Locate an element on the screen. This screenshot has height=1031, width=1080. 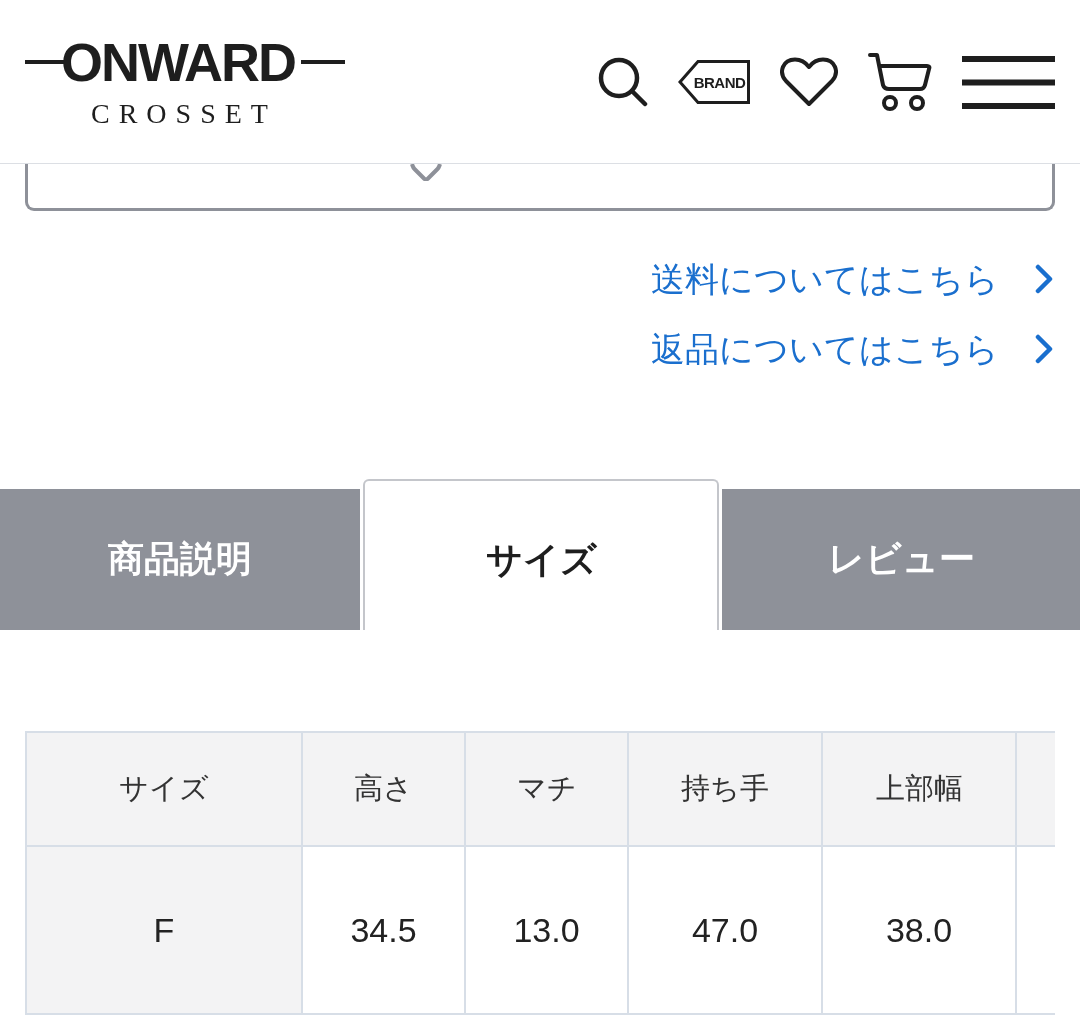
info-link: 返品についてはこちら is located at coordinates (852, 349).